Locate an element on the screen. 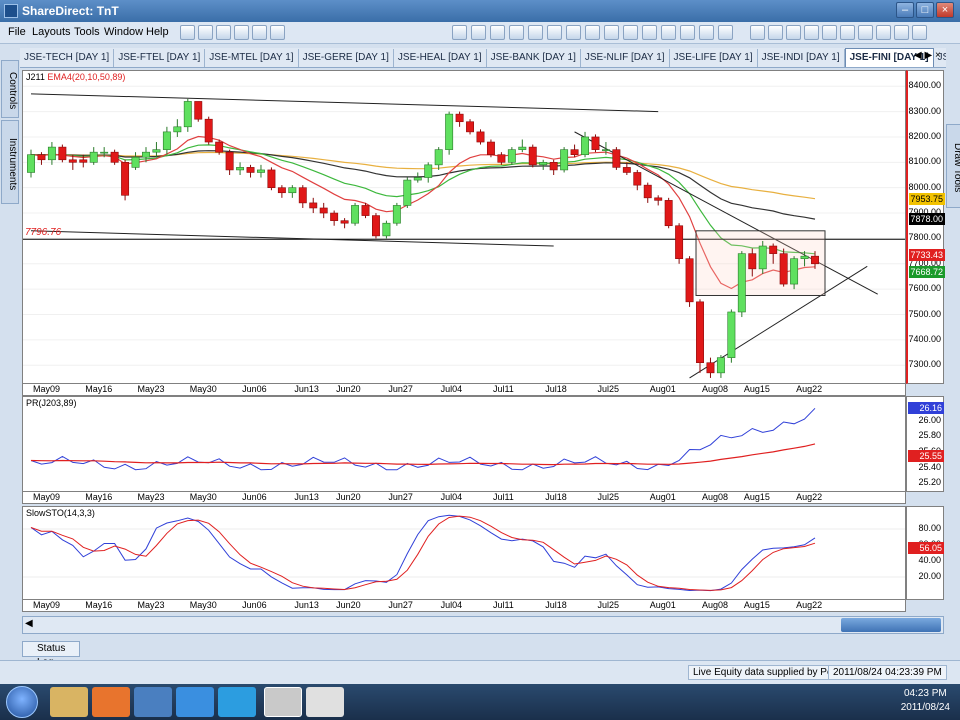  sto-chart is located at coordinates (464, 553).